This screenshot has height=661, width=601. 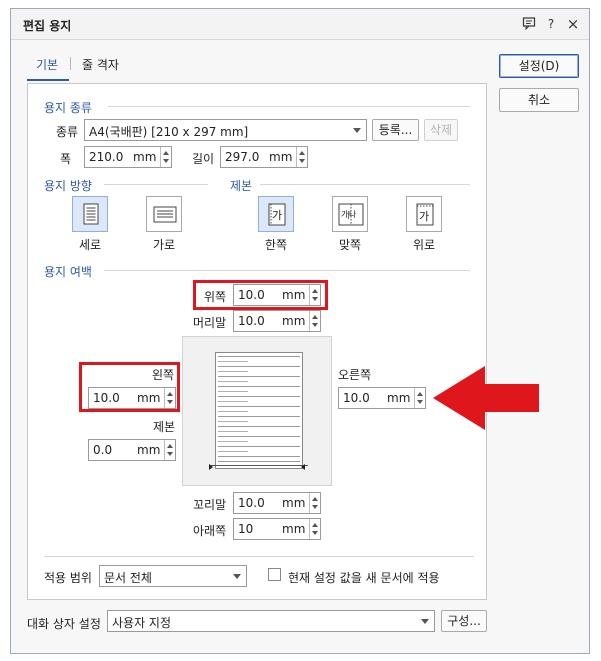 What do you see at coordinates (47, 64) in the screenshot?
I see `tab-basic: 기본` at bounding box center [47, 64].